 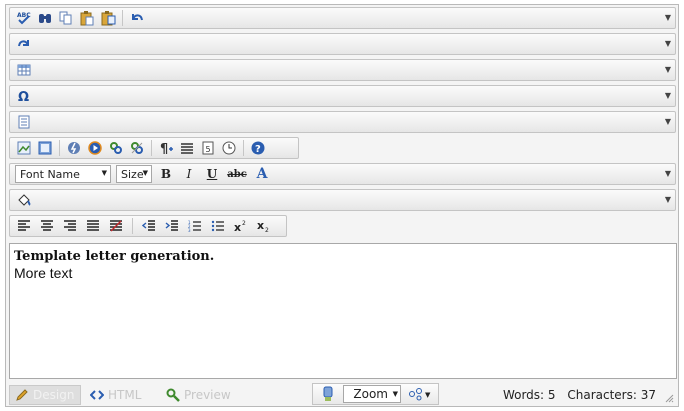 What do you see at coordinates (195, 226) in the screenshot?
I see `numbered-list-icon: 123` at bounding box center [195, 226].